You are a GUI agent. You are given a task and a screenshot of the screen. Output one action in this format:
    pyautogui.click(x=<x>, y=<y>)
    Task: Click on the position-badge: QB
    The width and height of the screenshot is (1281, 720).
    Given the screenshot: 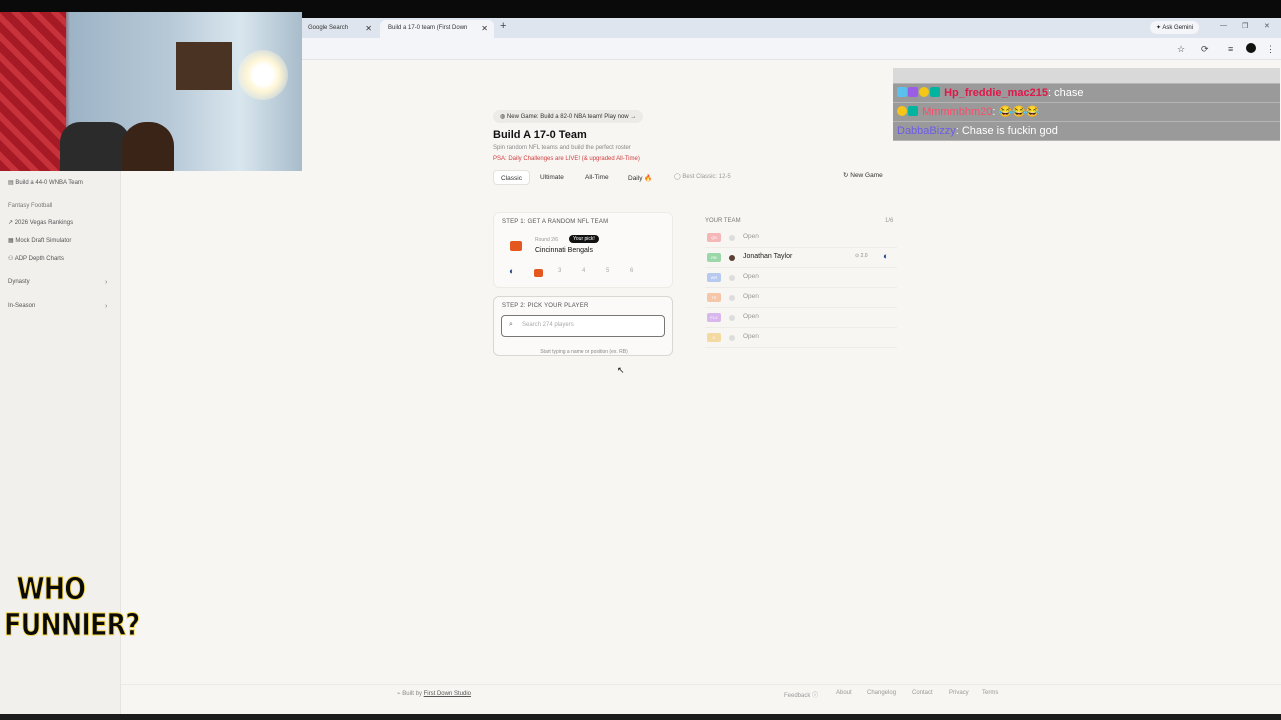 What is the action you would take?
    pyautogui.click(x=714, y=237)
    